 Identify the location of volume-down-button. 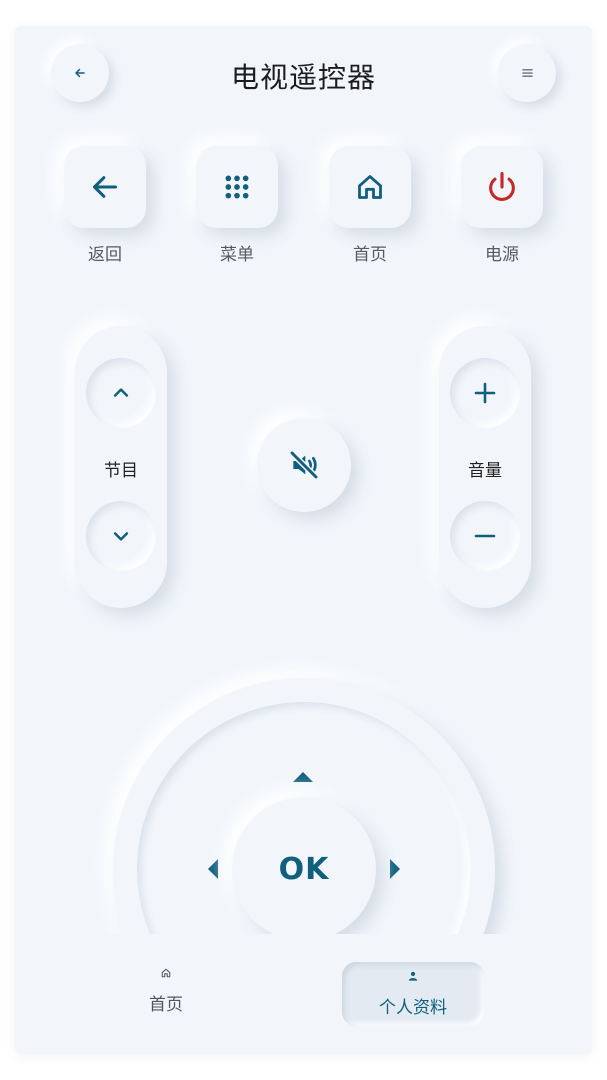
(485, 536).